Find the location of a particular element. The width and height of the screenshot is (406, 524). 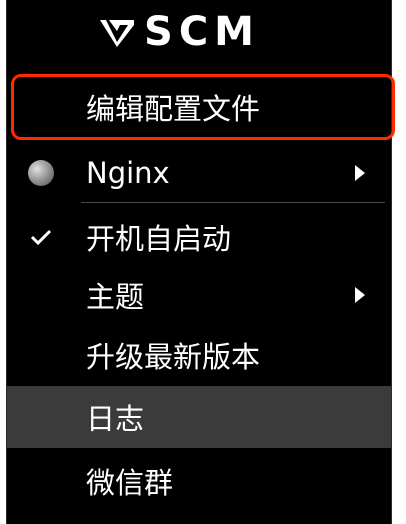

menu-item-label: Nginx is located at coordinates (128, 173).